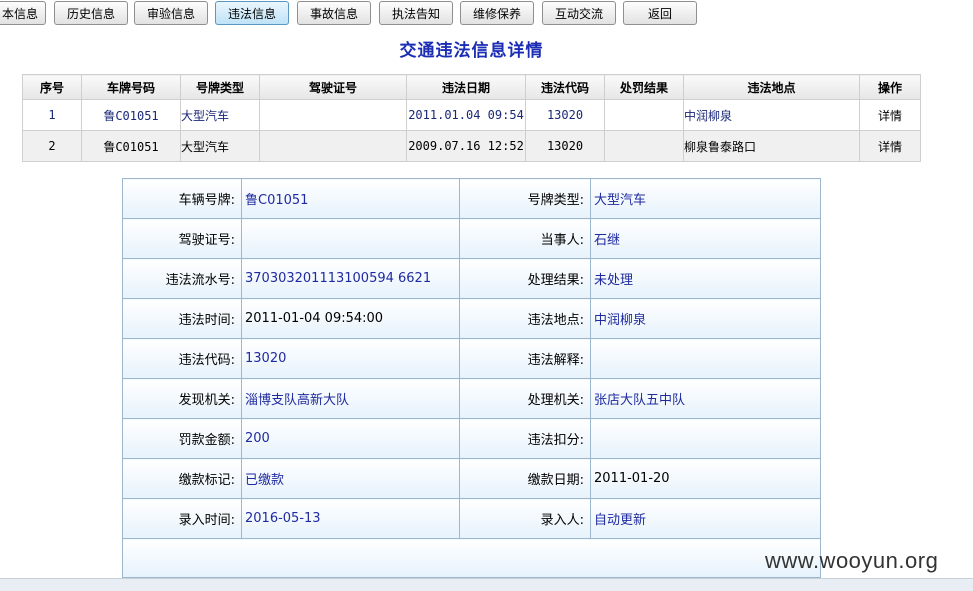  What do you see at coordinates (350, 478) in the screenshot?
I see `value-payment-flag: 已缴款` at bounding box center [350, 478].